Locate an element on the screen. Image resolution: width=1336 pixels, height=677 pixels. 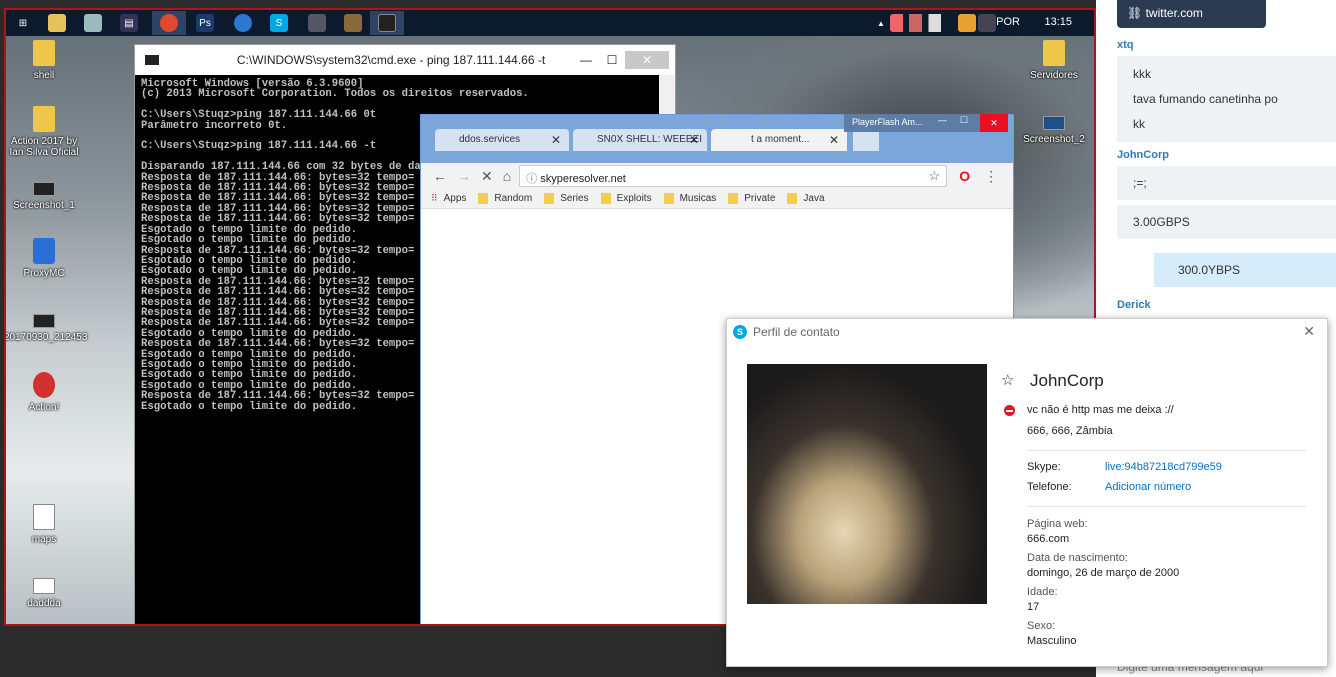
web-value: 666.com is located at coordinates (1048, 539).